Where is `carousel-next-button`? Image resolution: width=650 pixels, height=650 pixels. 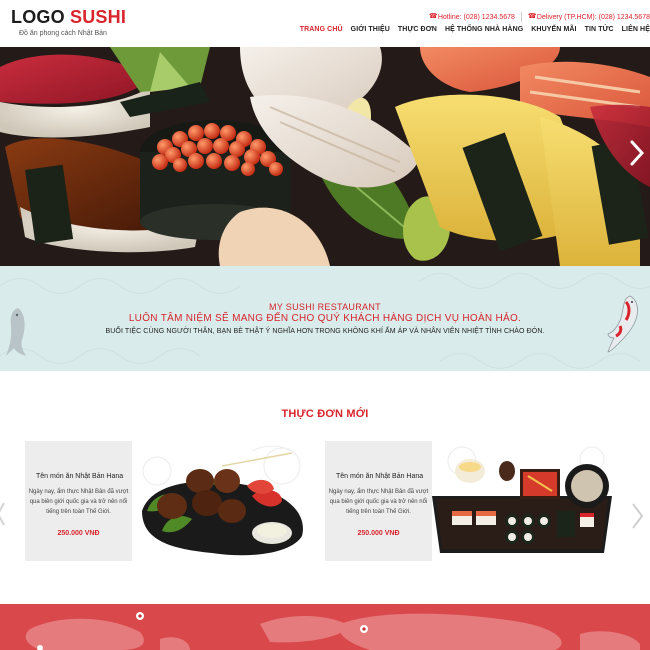
carousel-next-button is located at coordinates (637, 518).